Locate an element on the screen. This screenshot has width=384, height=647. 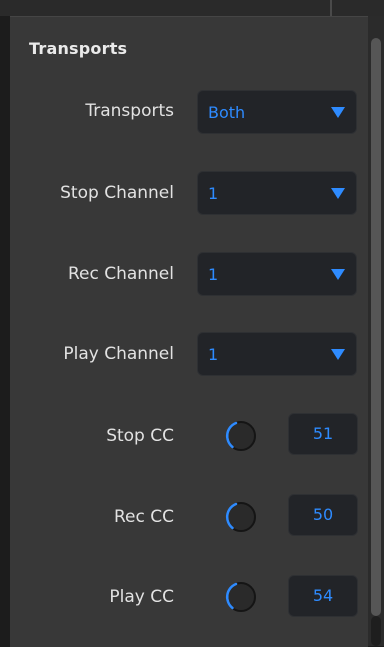
stop-cc-value: 51 is located at coordinates (323, 433).